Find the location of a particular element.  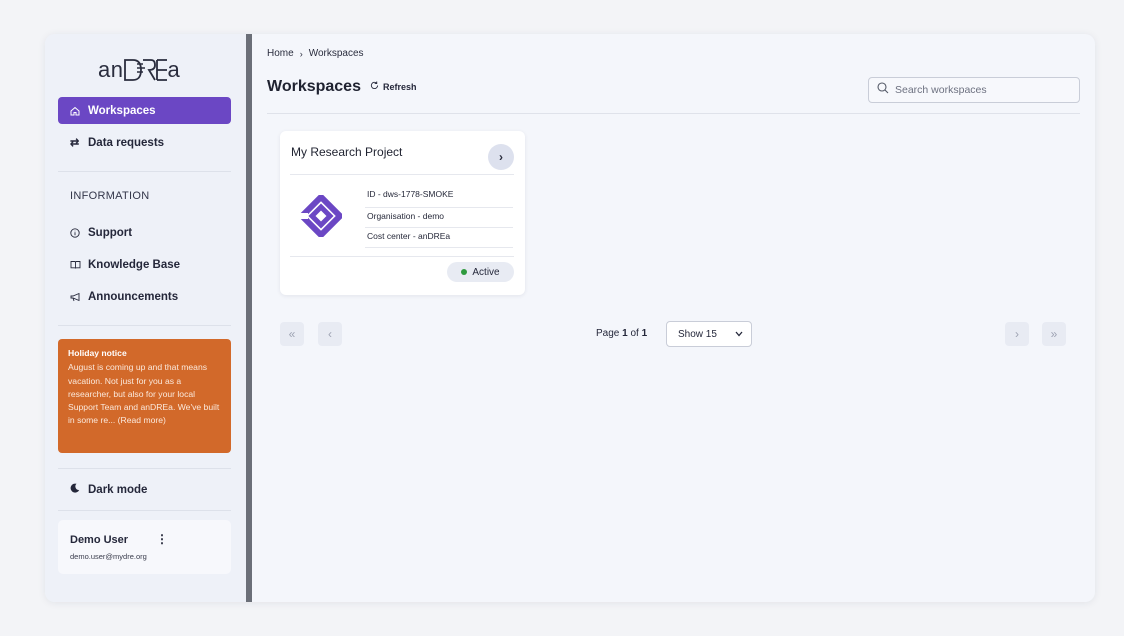

swap-arrows-icon: ⇄ is located at coordinates (75, 143).